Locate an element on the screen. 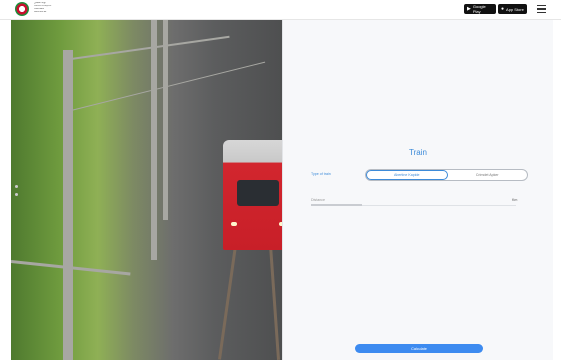 This screenshot has width=561, height=360. train-type-label: Type of train is located at coordinates (321, 174).